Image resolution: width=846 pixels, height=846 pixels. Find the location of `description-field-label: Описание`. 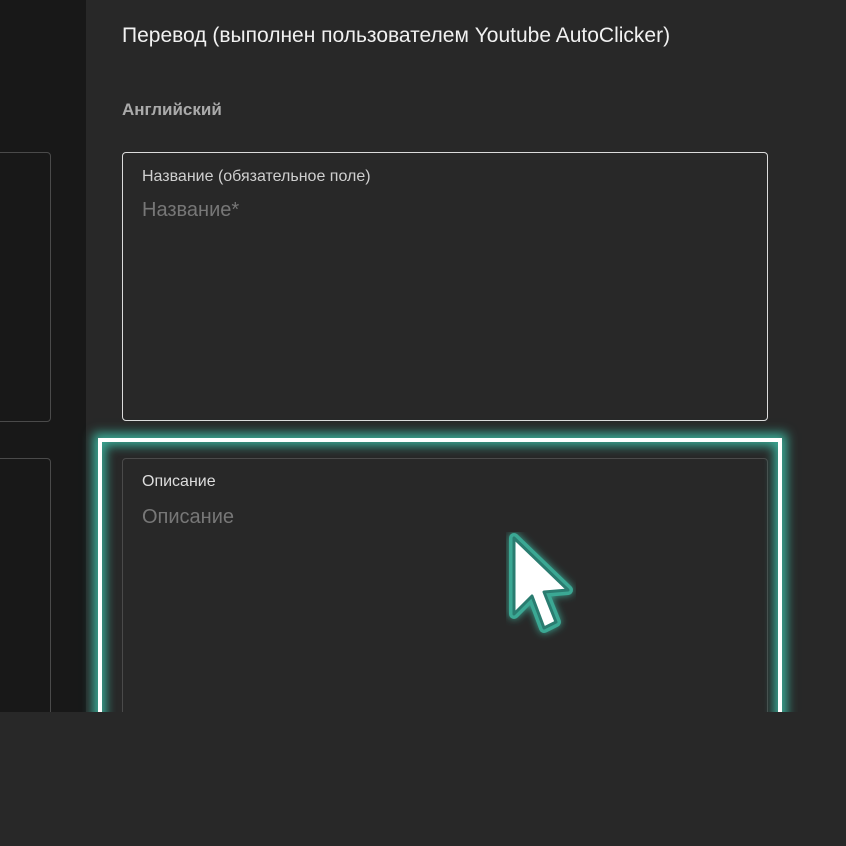

description-field-label: Описание is located at coordinates (179, 481).